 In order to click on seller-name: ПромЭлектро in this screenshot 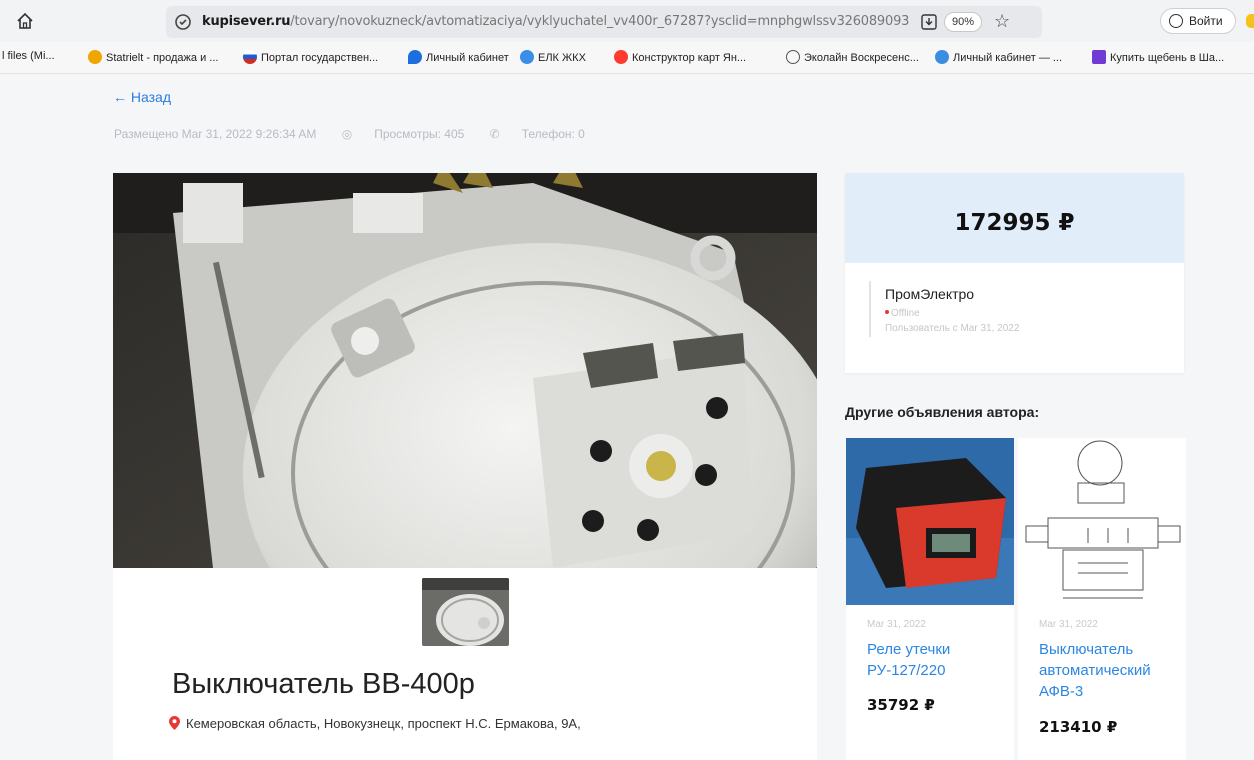, I will do `click(929, 294)`.